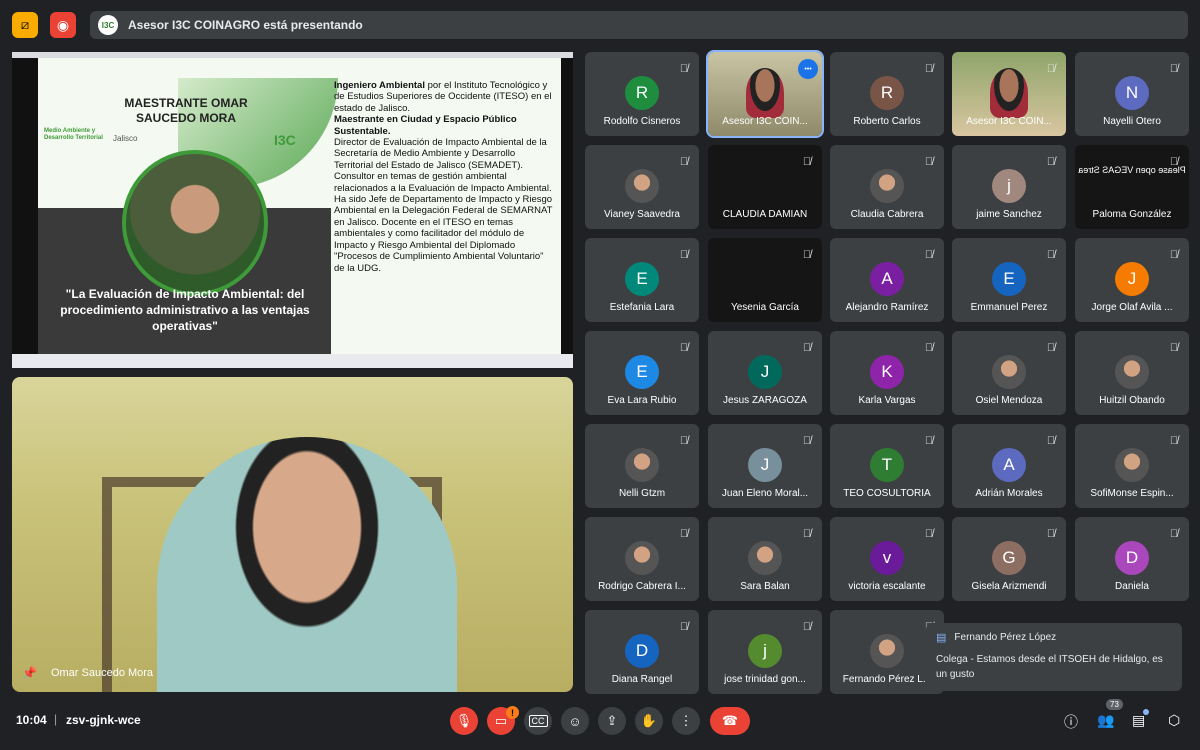  I want to click on participant-tile: K 🎙̸ Karla Vargas, so click(887, 373).